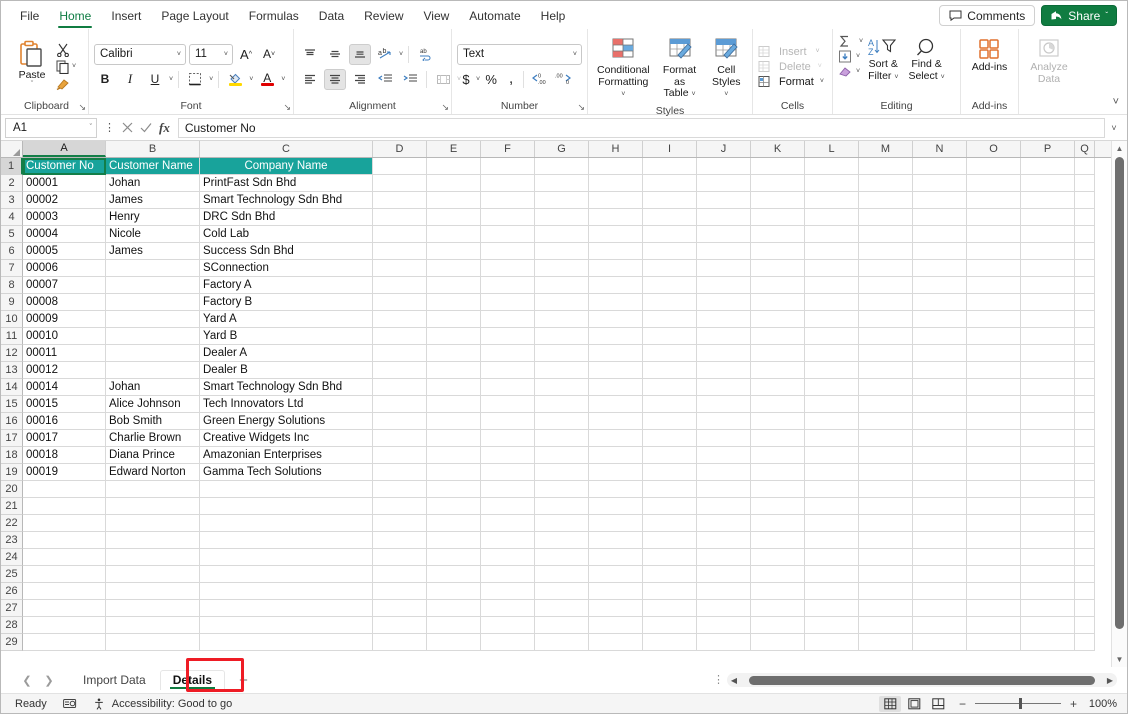 The image size is (1128, 714). I want to click on cell-G29, so click(562, 642).